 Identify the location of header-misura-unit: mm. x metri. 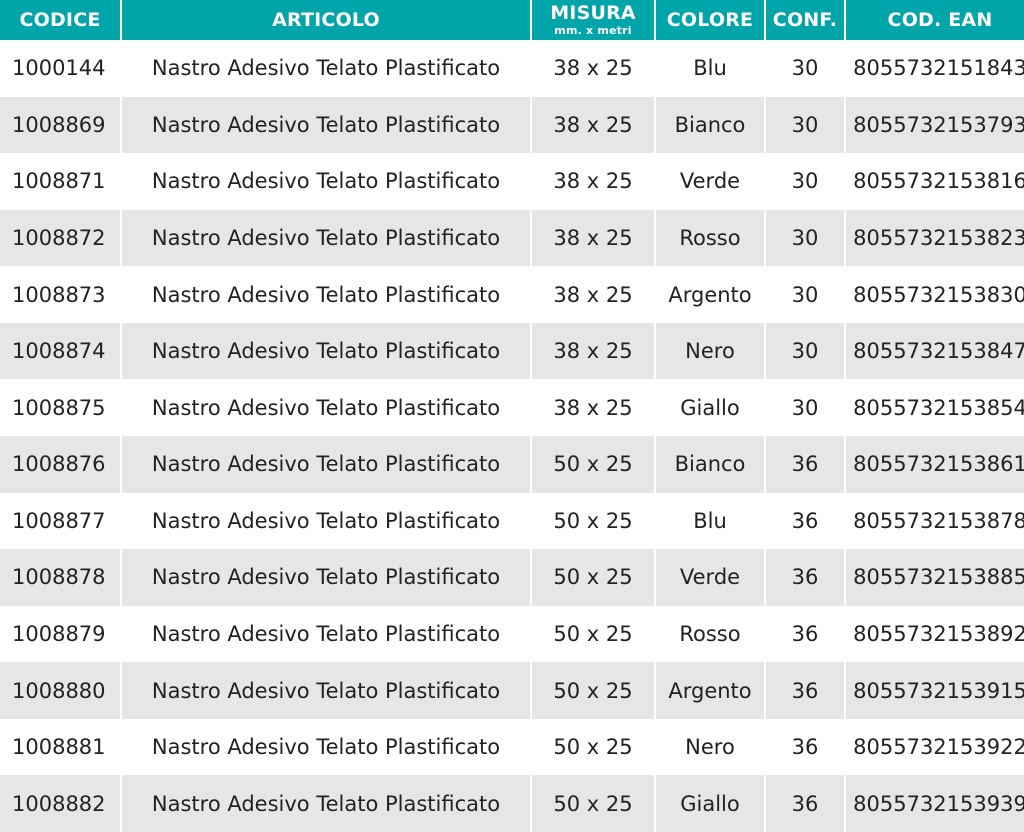
(593, 30).